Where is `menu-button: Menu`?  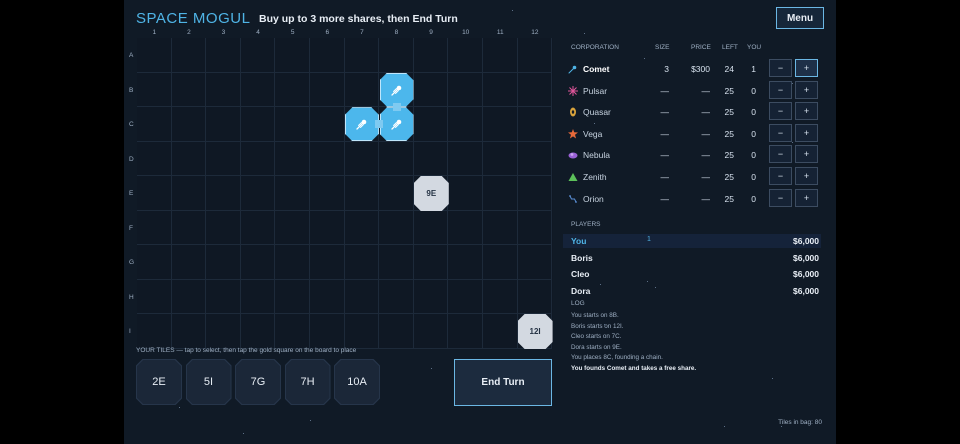 menu-button: Menu is located at coordinates (800, 18).